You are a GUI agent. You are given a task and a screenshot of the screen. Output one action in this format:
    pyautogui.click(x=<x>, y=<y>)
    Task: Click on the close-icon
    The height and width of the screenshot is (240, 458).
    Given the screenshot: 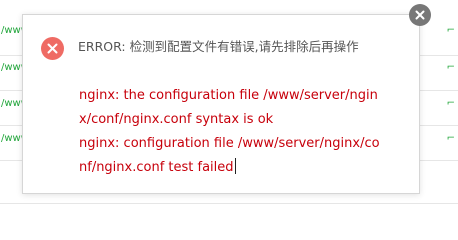 What is the action you would take?
    pyautogui.click(x=420, y=15)
    